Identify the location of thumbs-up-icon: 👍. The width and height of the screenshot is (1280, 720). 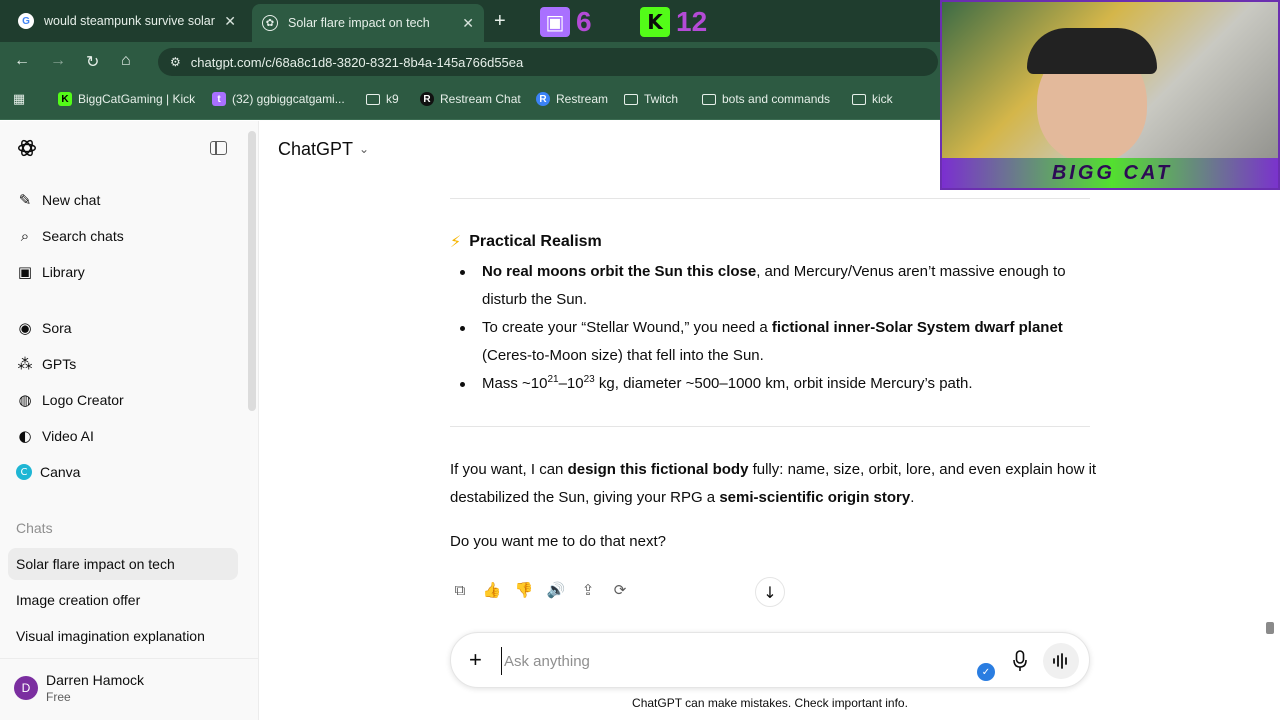
(492, 590).